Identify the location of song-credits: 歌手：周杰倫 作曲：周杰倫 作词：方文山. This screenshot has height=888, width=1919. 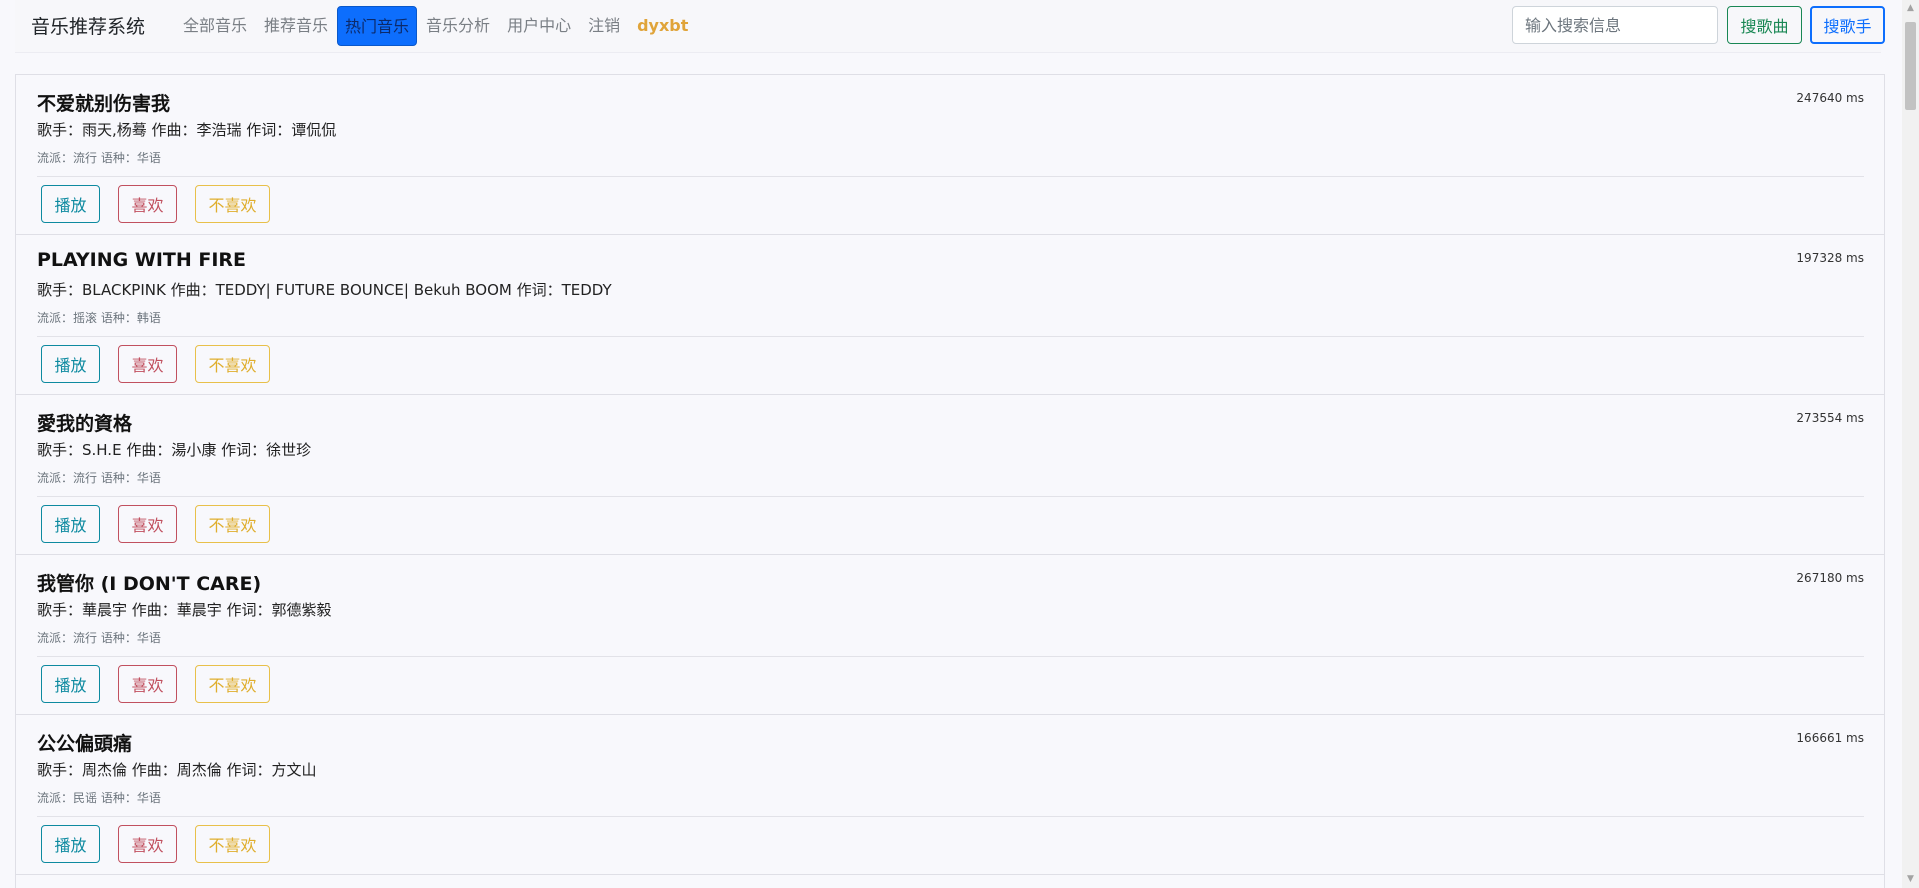
(177, 770).